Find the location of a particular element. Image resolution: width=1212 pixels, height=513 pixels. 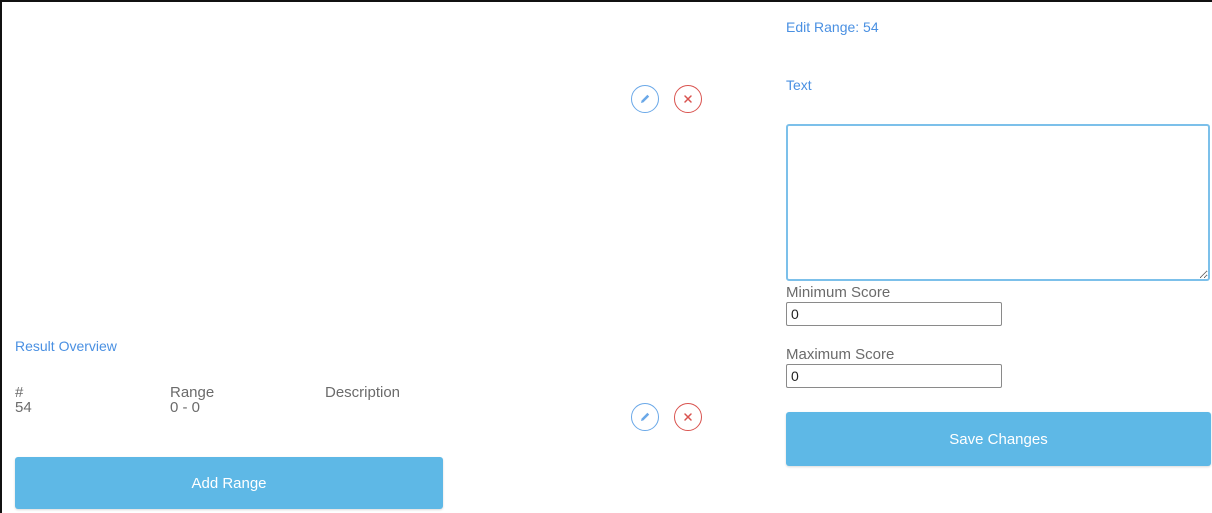

edit-range-title: Edit Range: 54 is located at coordinates (832, 27).